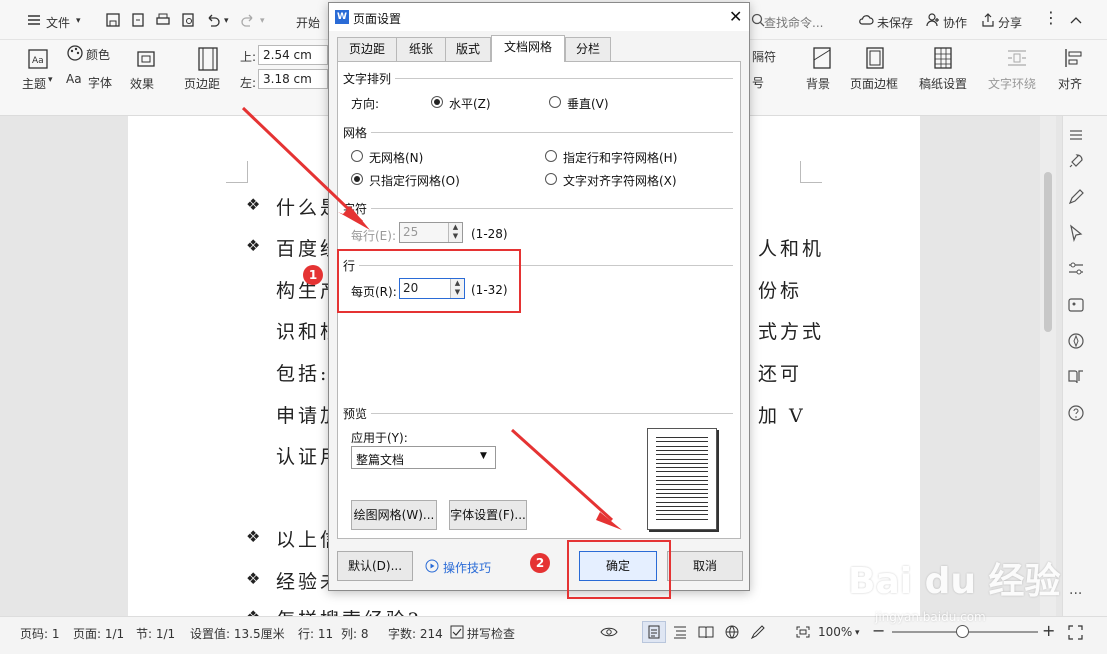  I want to click on scroll-thumb, so click(1048, 252).